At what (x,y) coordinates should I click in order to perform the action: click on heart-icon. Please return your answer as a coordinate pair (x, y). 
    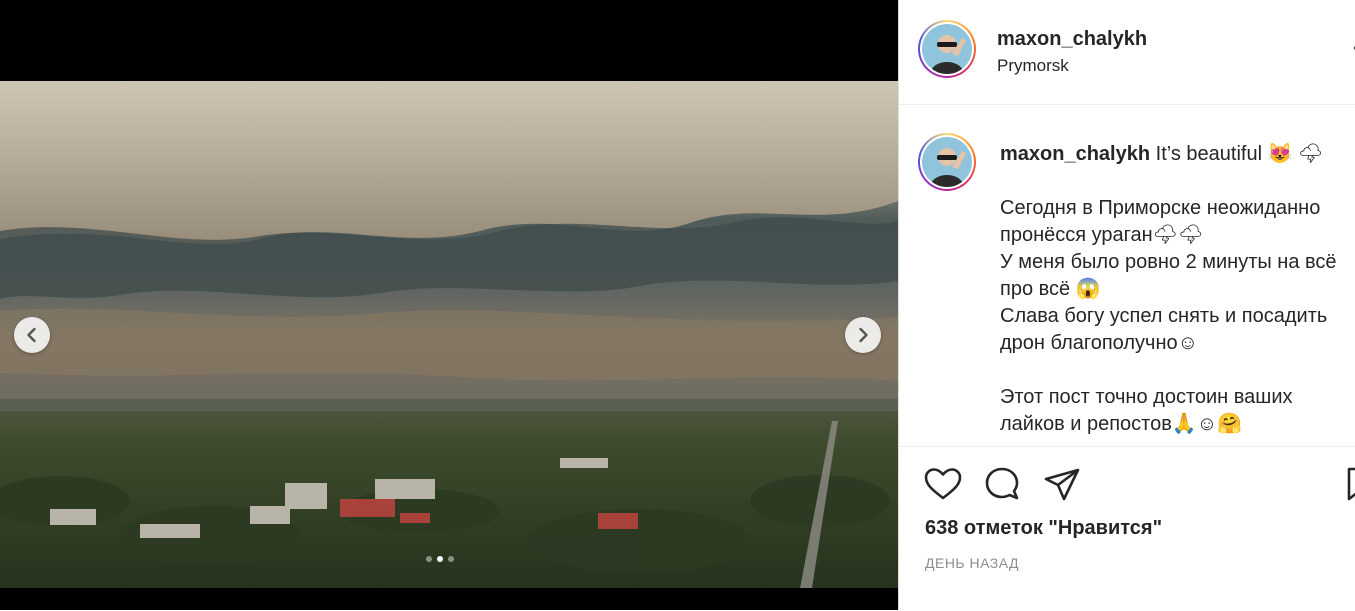
    Looking at the image, I should click on (943, 485).